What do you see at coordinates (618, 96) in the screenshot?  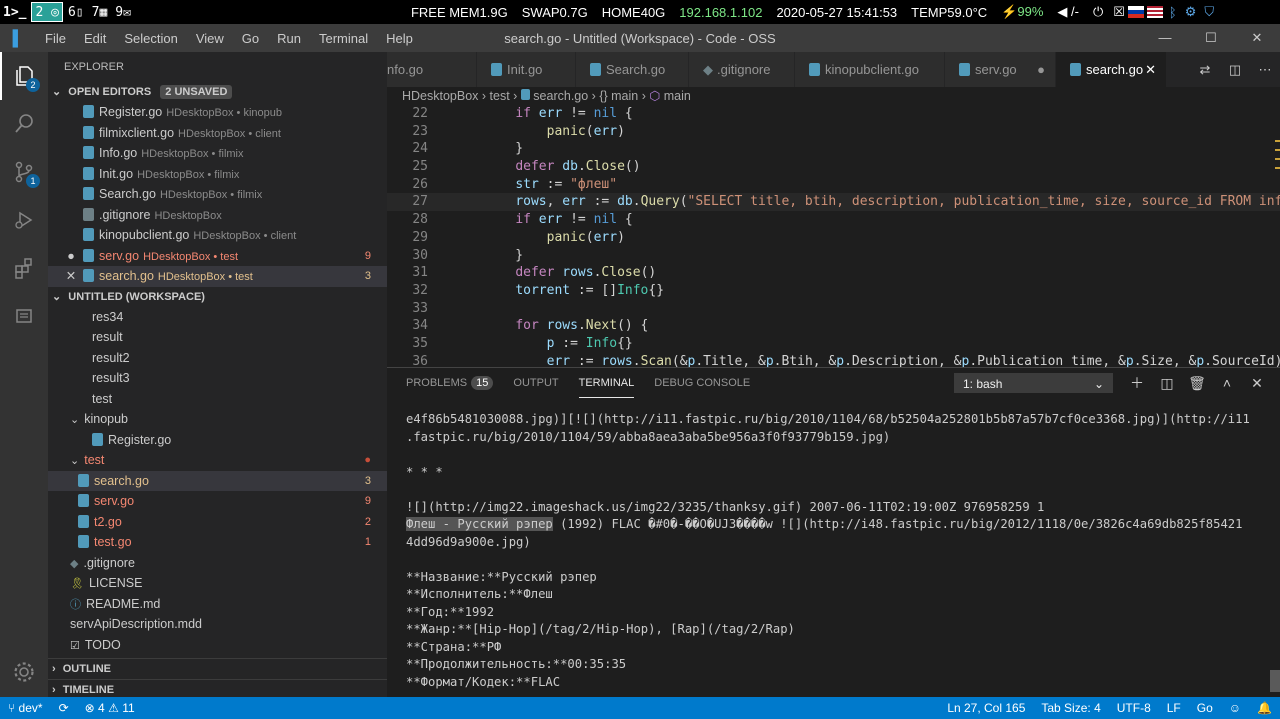 I see `breadcrumb-package: {} main` at bounding box center [618, 96].